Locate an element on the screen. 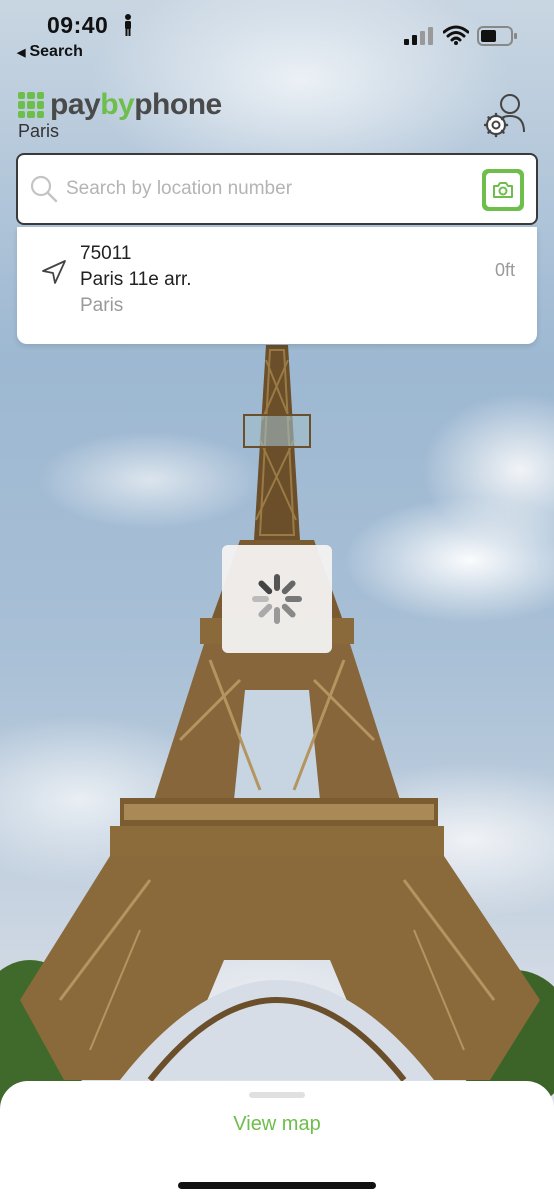  back-to-search-link: ◀ Search is located at coordinates (50, 52).